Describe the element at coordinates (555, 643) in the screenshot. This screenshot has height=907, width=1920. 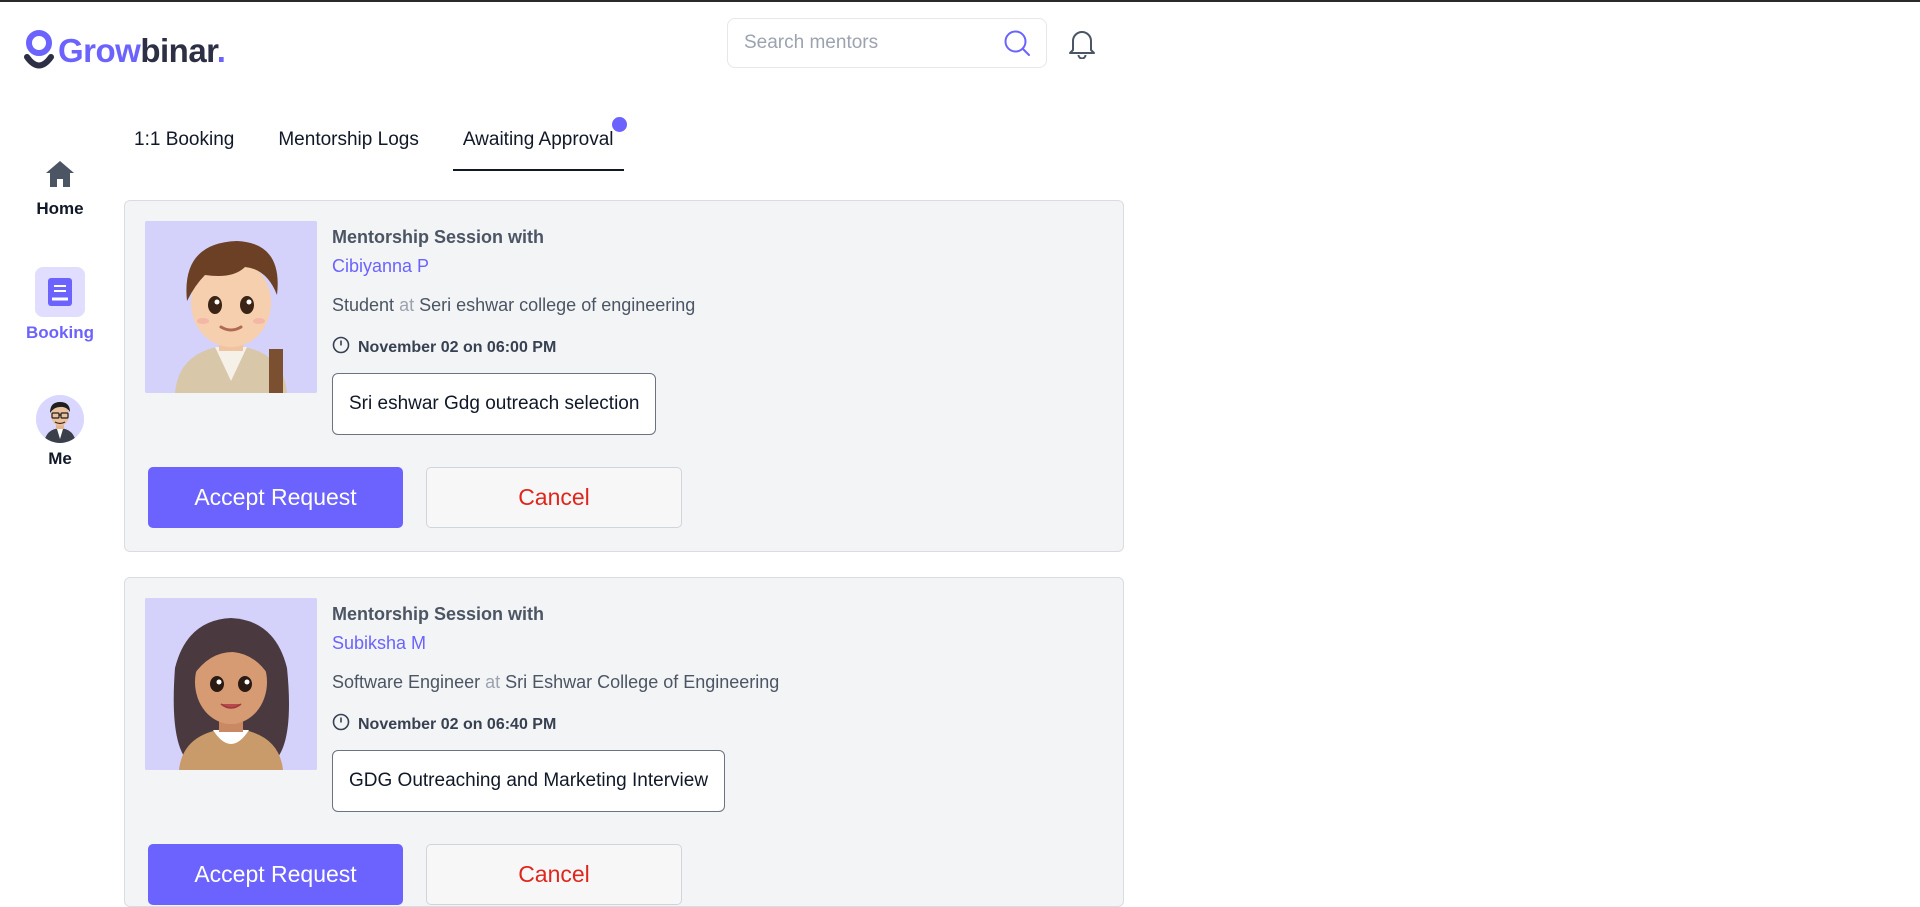
I see `mentee-name: Subiksha M` at that location.